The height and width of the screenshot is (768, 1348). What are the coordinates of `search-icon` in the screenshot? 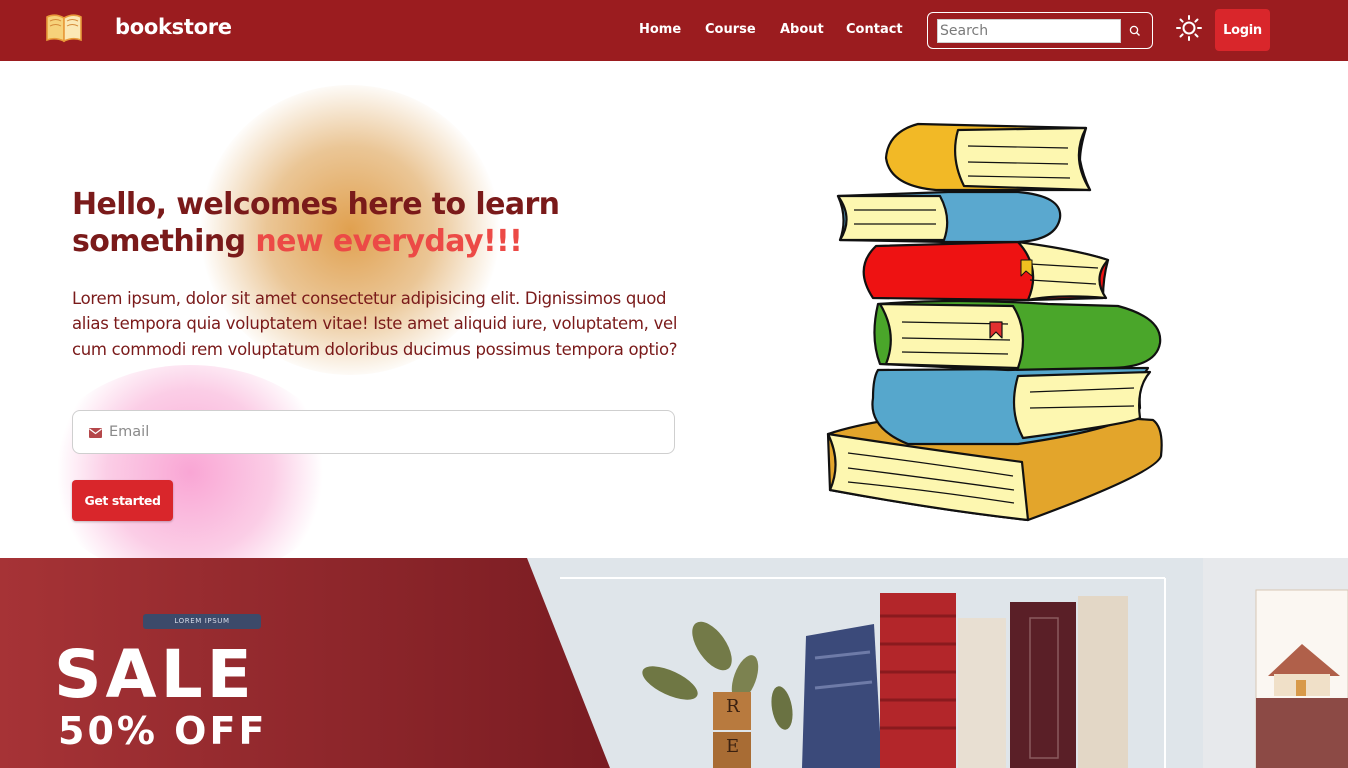 It's located at (1135, 31).